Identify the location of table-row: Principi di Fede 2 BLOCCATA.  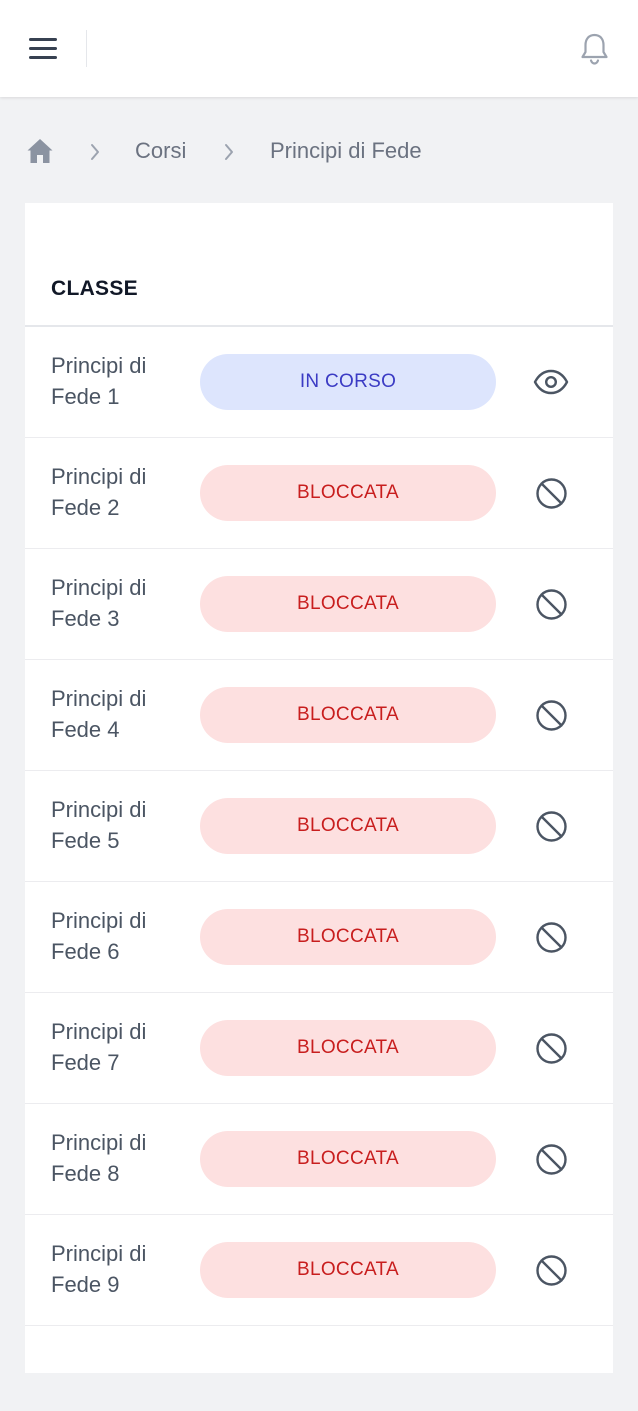
(319, 493).